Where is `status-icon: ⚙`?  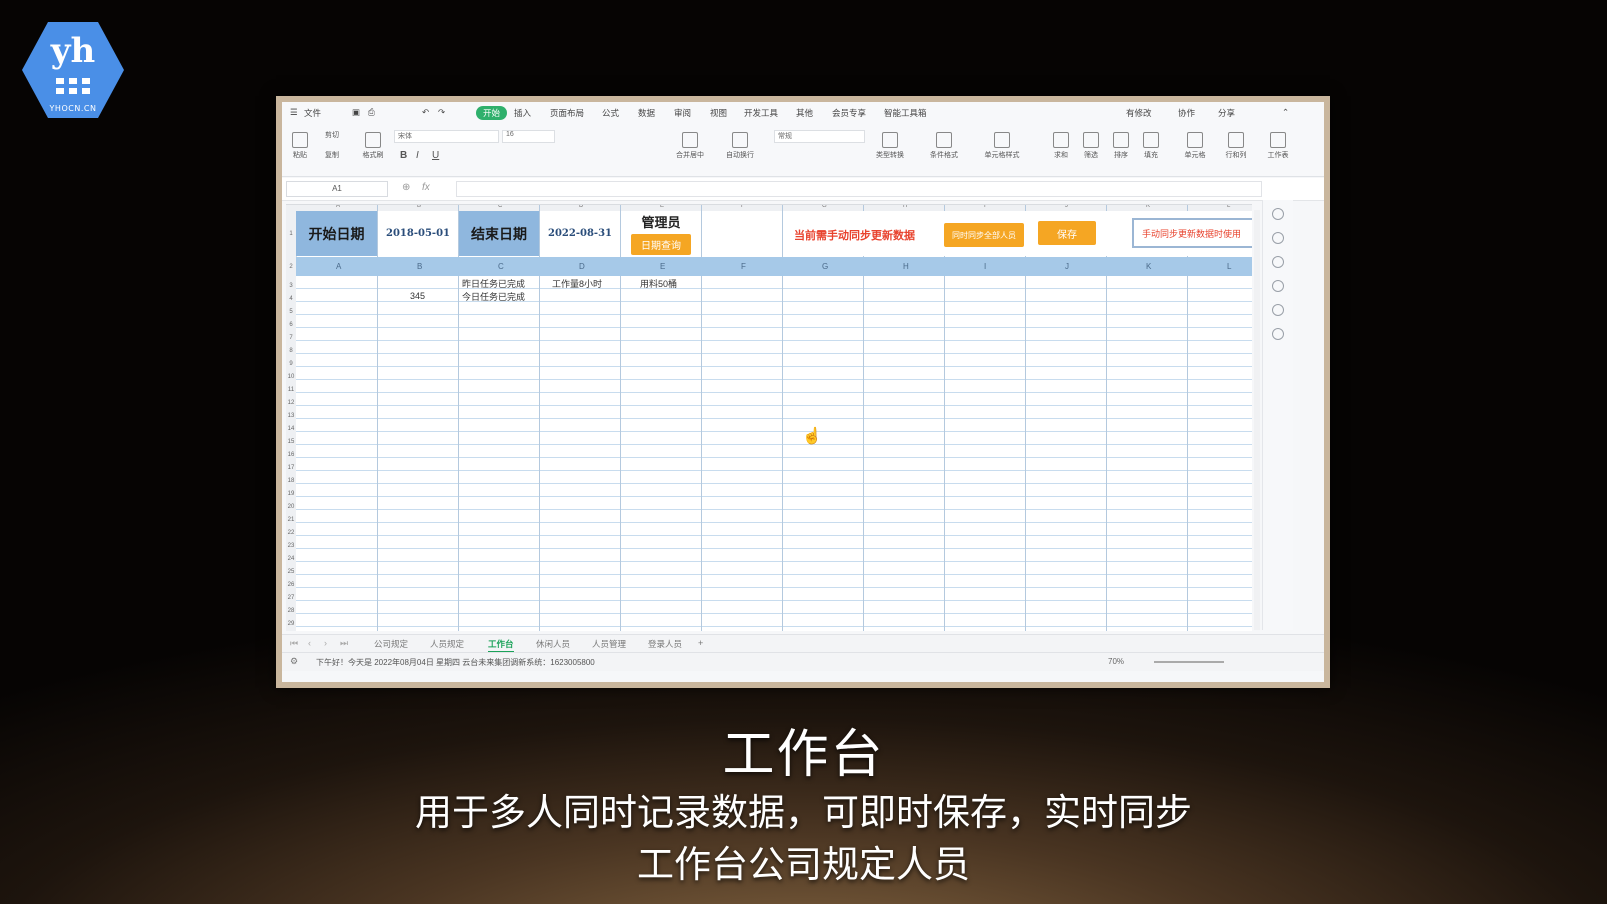
status-icon: ⚙ is located at coordinates (294, 661).